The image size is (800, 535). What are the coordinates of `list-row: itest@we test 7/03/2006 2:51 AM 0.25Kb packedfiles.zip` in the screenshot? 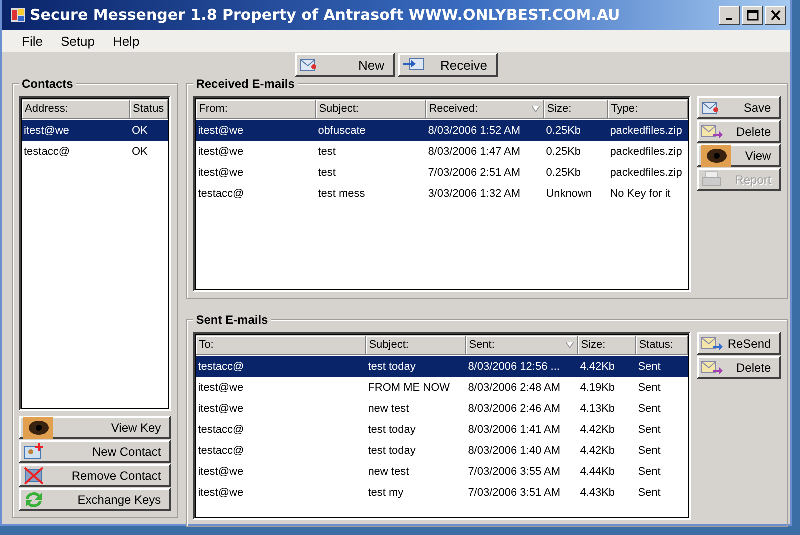 It's located at (442, 172).